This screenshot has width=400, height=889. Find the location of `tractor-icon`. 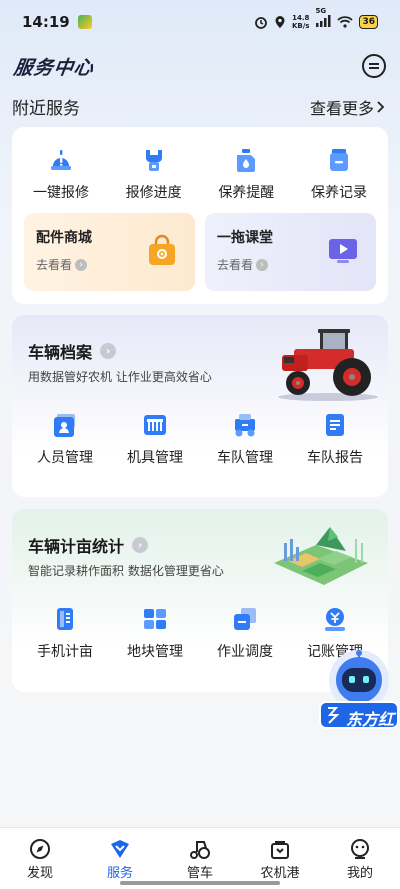

tractor-icon is located at coordinates (200, 850).